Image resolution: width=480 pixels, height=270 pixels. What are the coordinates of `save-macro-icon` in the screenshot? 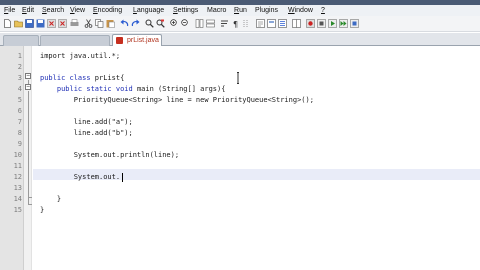 It's located at (354, 23).